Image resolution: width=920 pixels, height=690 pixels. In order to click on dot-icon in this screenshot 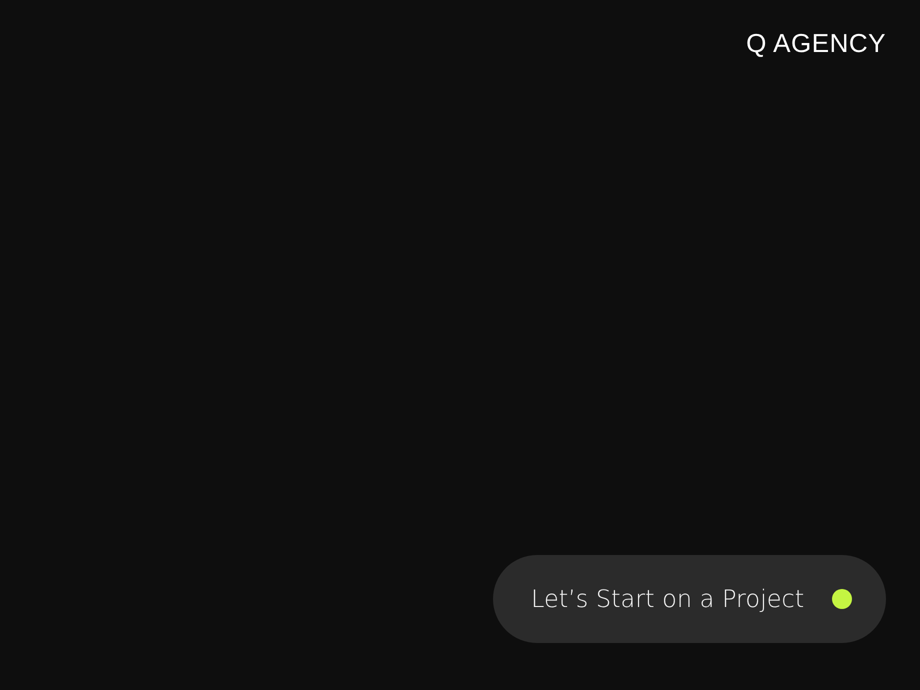, I will do `click(842, 599)`.